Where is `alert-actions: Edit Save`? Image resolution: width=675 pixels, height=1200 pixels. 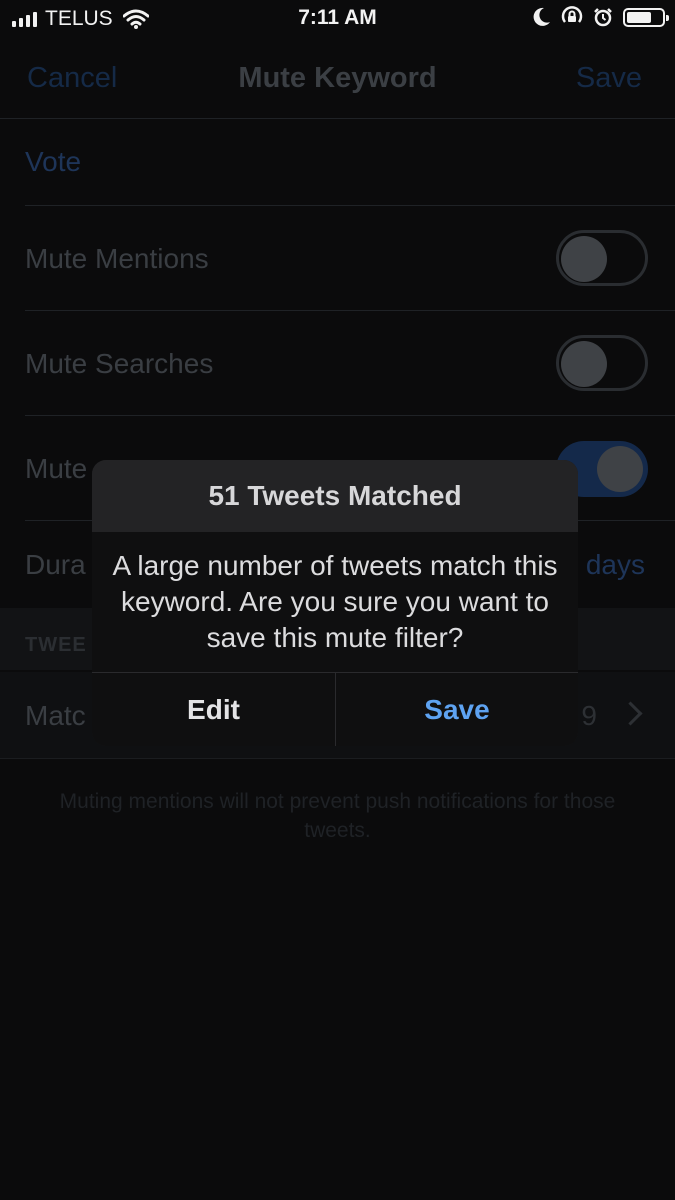
alert-actions: Edit Save is located at coordinates (335, 709).